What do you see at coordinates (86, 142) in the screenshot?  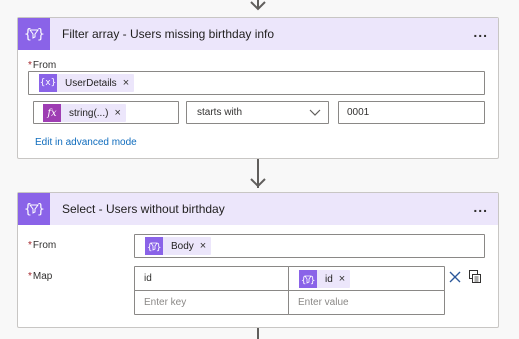 I see `edit-advanced-mode-link: Edit in advanced mode` at bounding box center [86, 142].